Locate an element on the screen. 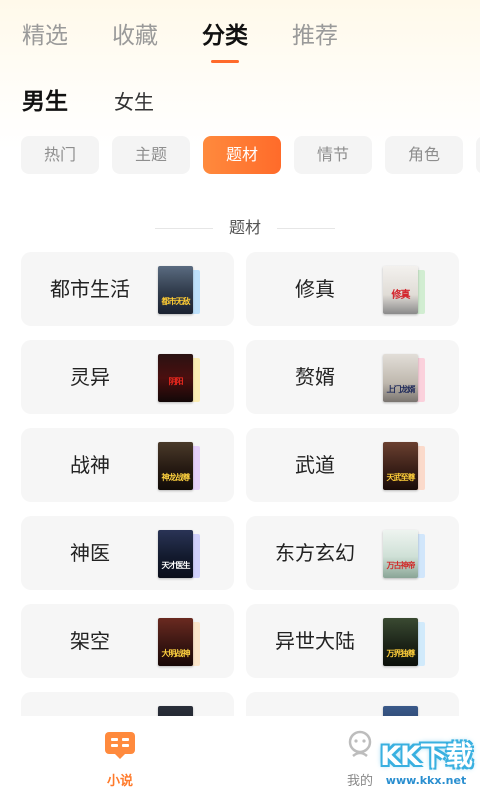  category-card: 东方玄幻 万古神帝 is located at coordinates (352, 553).